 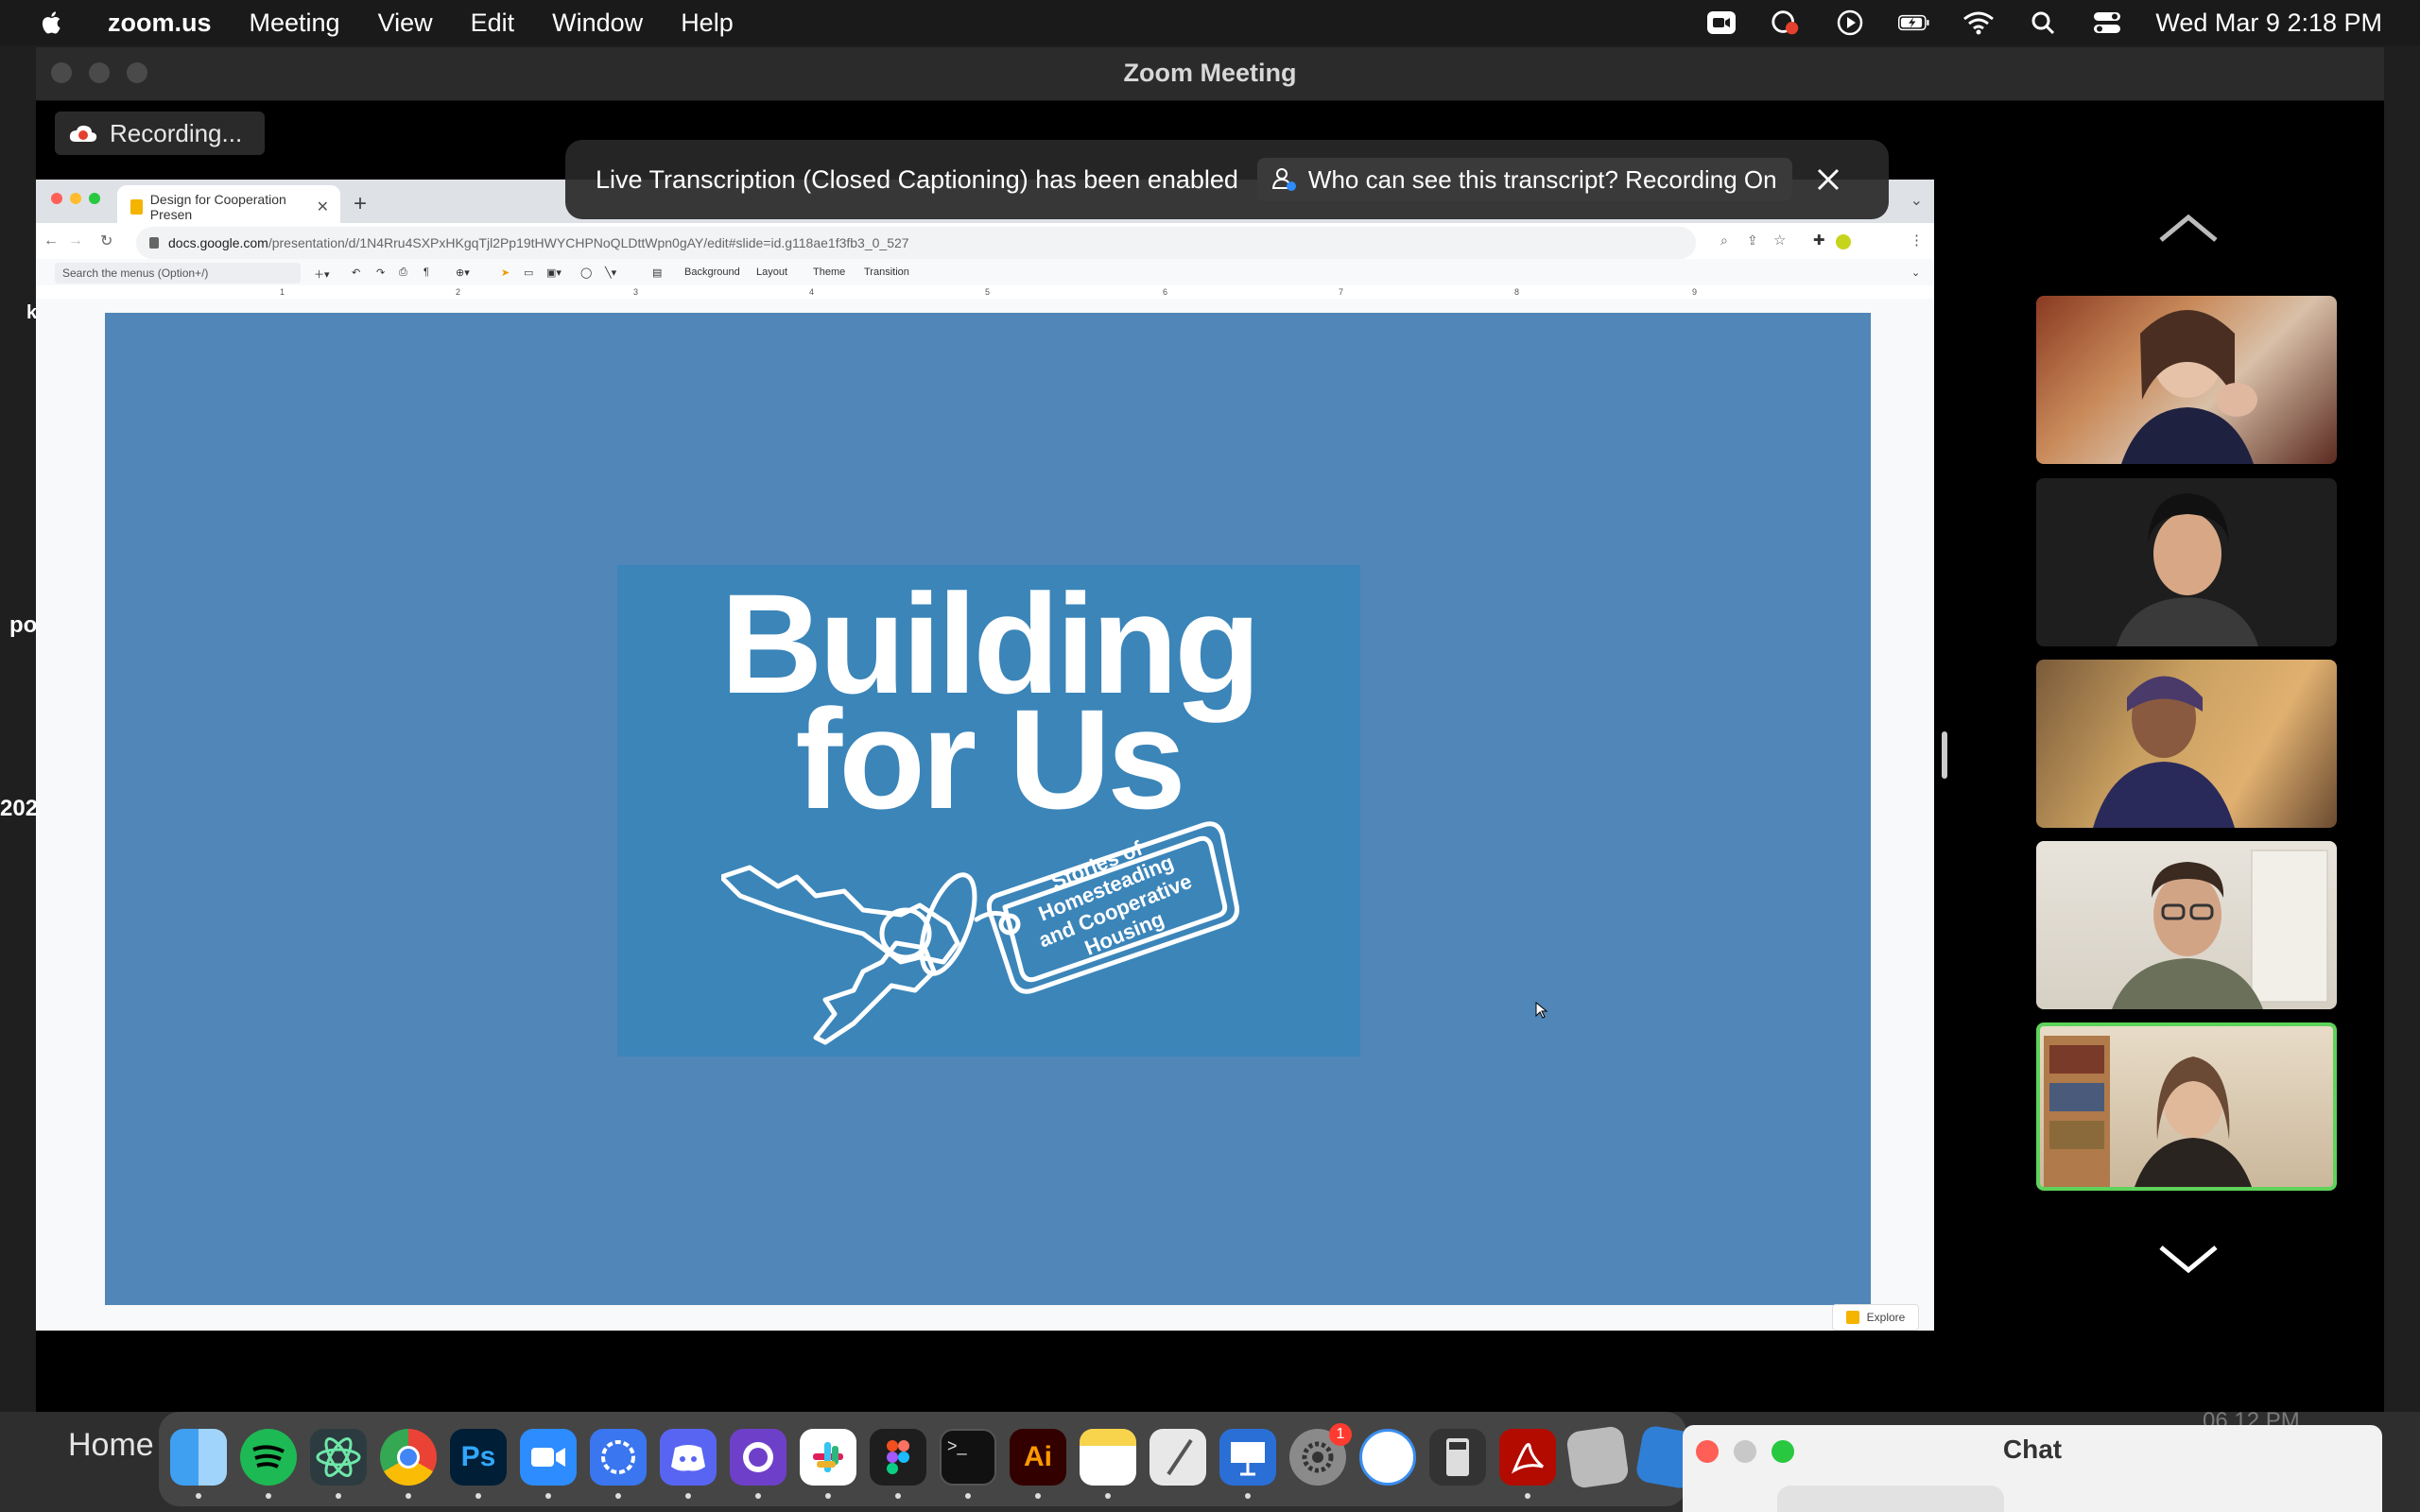 What do you see at coordinates (56, 198) in the screenshot?
I see `browser-close-button` at bounding box center [56, 198].